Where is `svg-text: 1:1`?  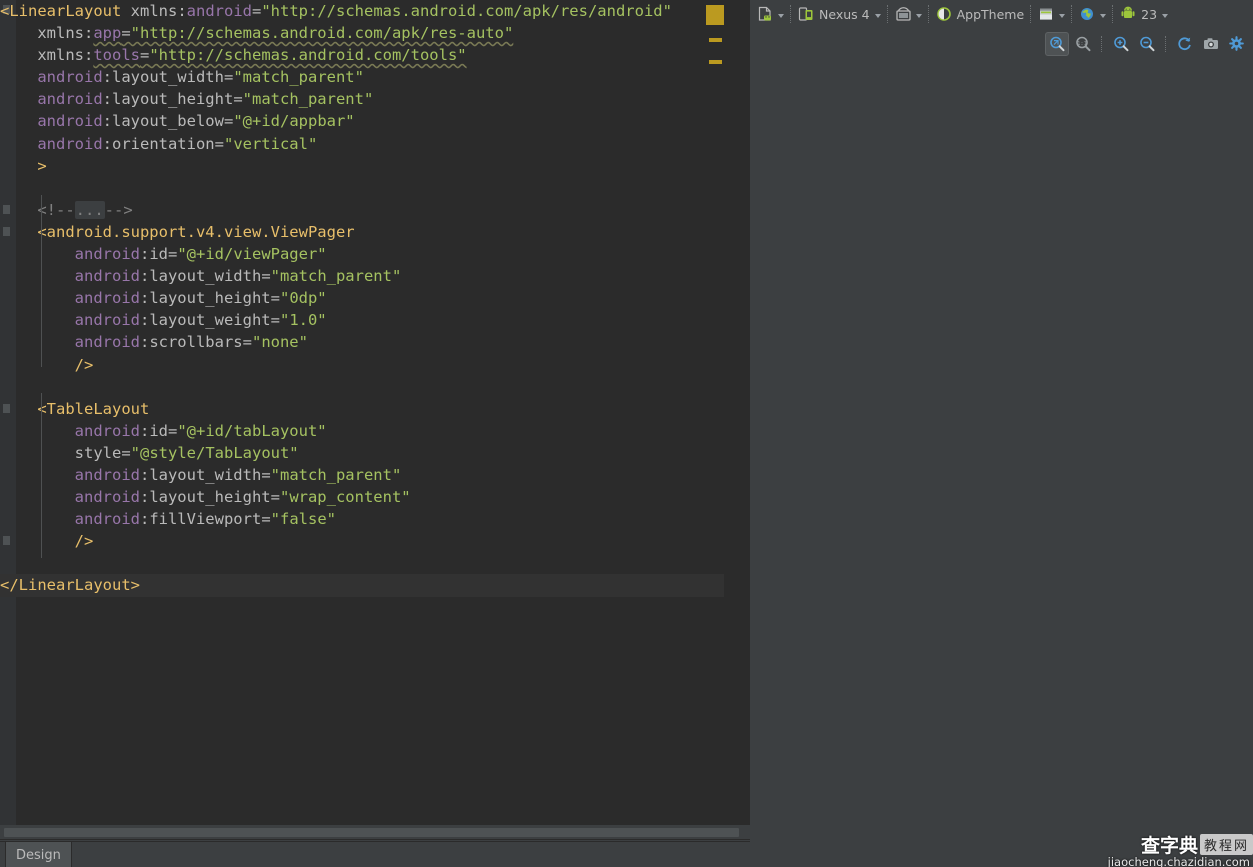 svg-text: 1:1 is located at coordinates (1082, 44).